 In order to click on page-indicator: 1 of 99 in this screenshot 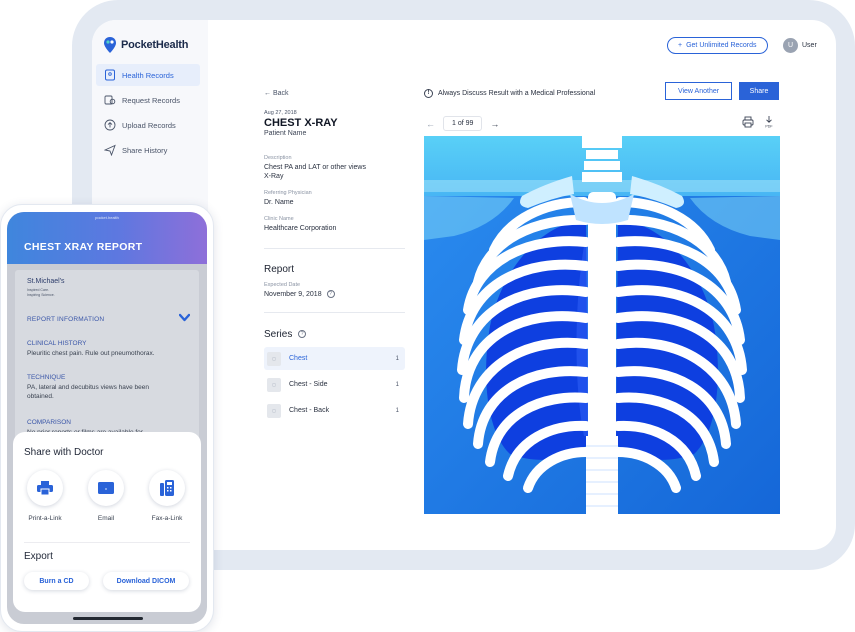, I will do `click(463, 123)`.